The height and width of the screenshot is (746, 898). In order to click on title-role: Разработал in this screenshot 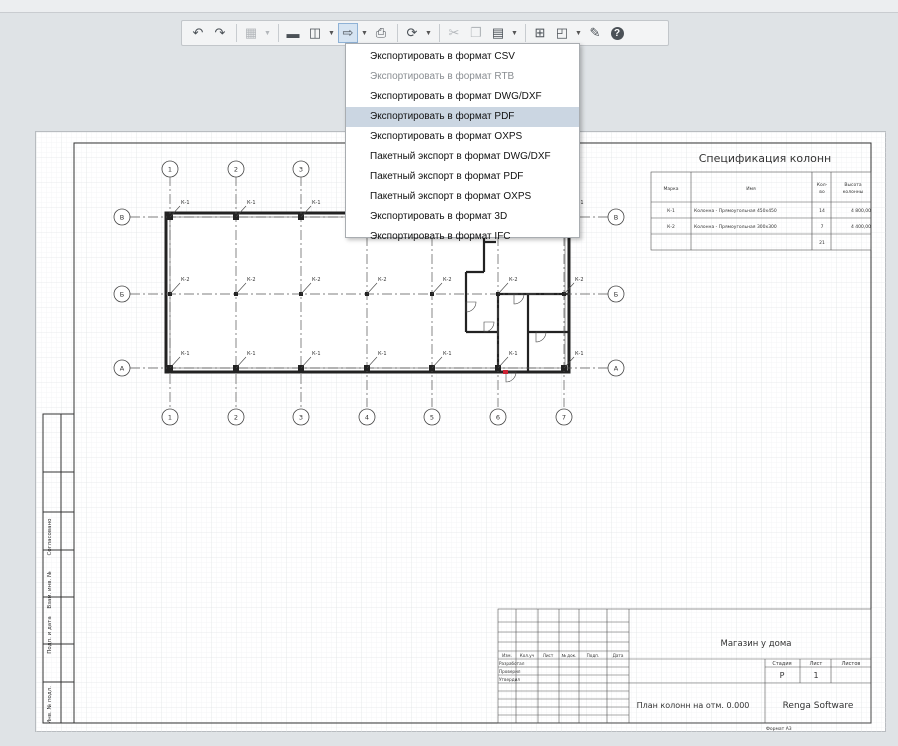, I will do `click(512, 663)`.